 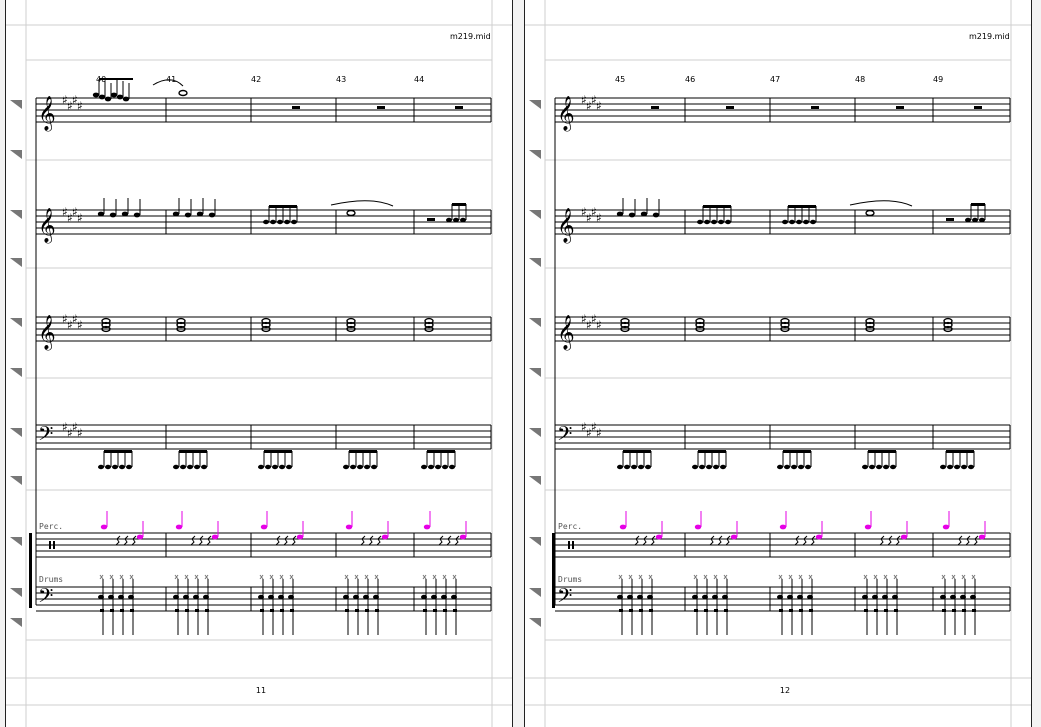 What do you see at coordinates (785, 690) in the screenshot?
I see `page-number: 12` at bounding box center [785, 690].